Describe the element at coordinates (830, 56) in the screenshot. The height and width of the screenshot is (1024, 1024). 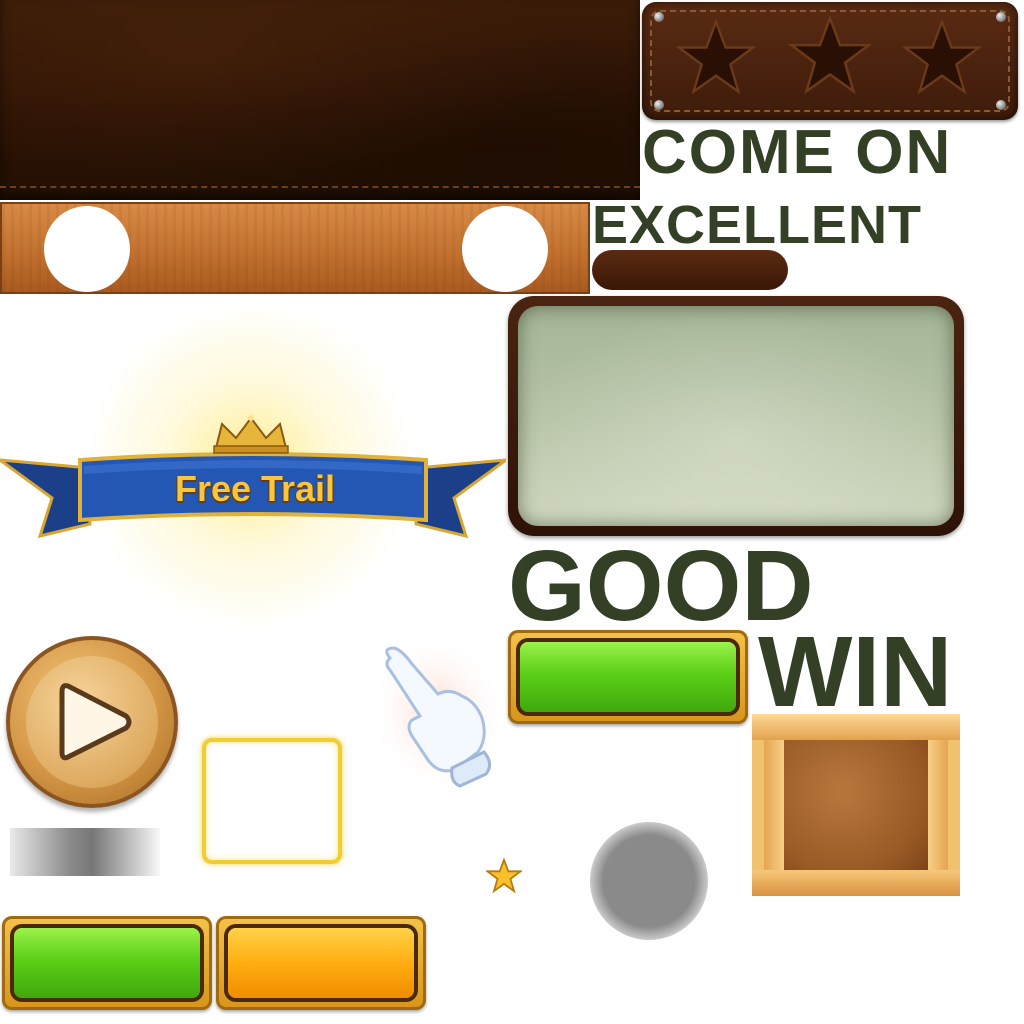
I see `star-slot-2-icon` at that location.